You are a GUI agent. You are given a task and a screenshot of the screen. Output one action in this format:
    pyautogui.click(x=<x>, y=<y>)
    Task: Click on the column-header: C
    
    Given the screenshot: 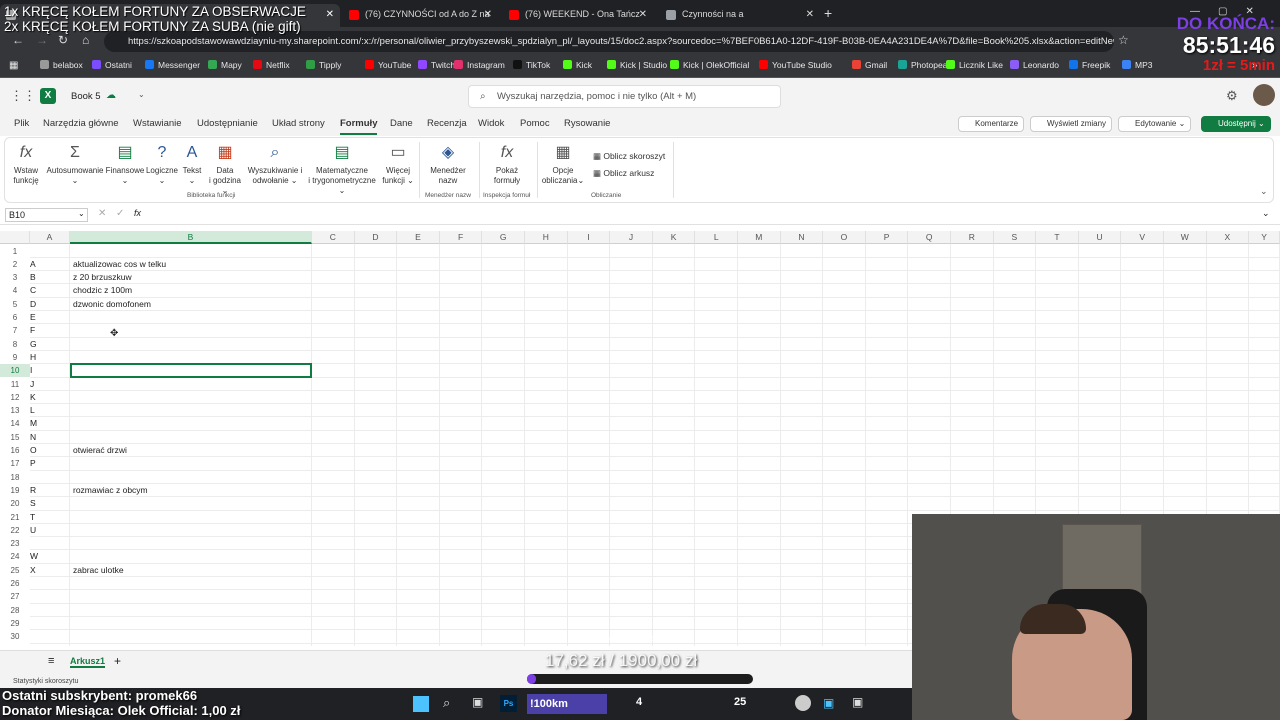 What is the action you would take?
    pyautogui.click(x=333, y=237)
    